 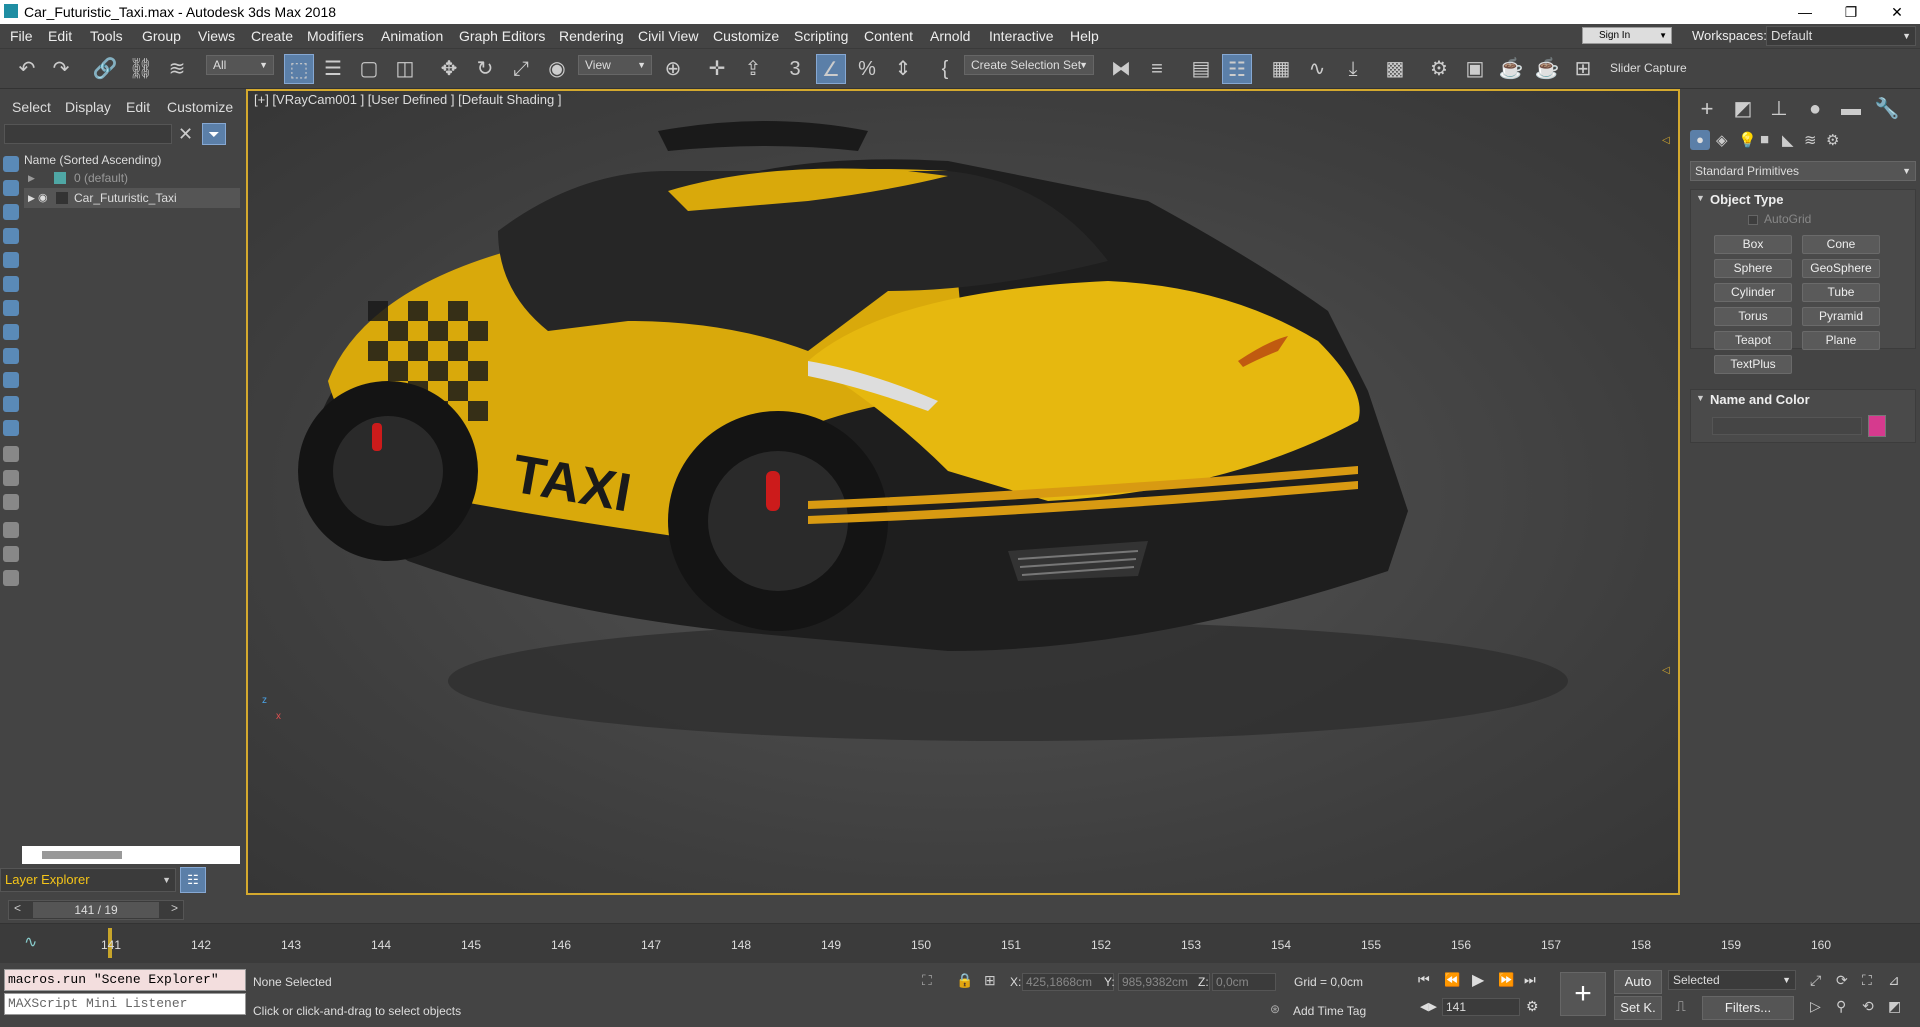 I want to click on next-frame-button-icon: ⏩, so click(x=1506, y=980).